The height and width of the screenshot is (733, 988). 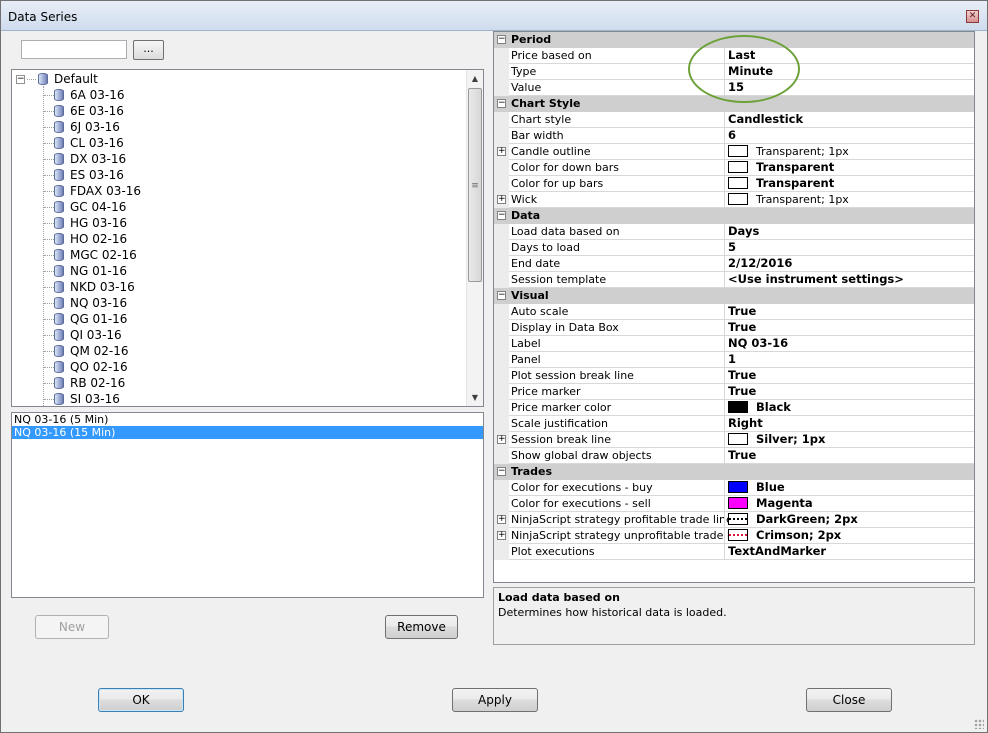 What do you see at coordinates (90, 303) in the screenshot?
I see `tree-item: NQ 03-16` at bounding box center [90, 303].